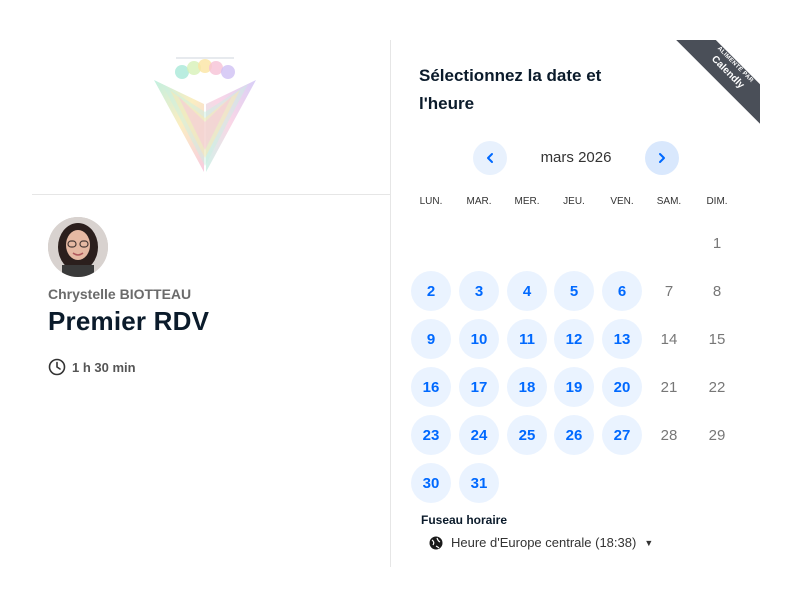  I want to click on event-title: Premier RDV, so click(129, 321).